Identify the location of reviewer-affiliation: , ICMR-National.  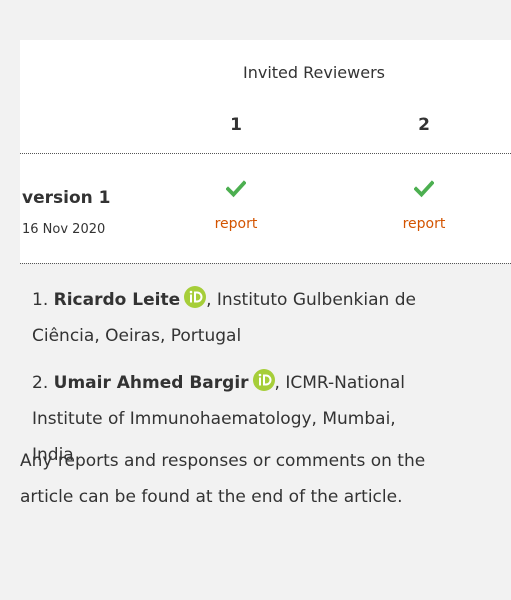
(340, 383).